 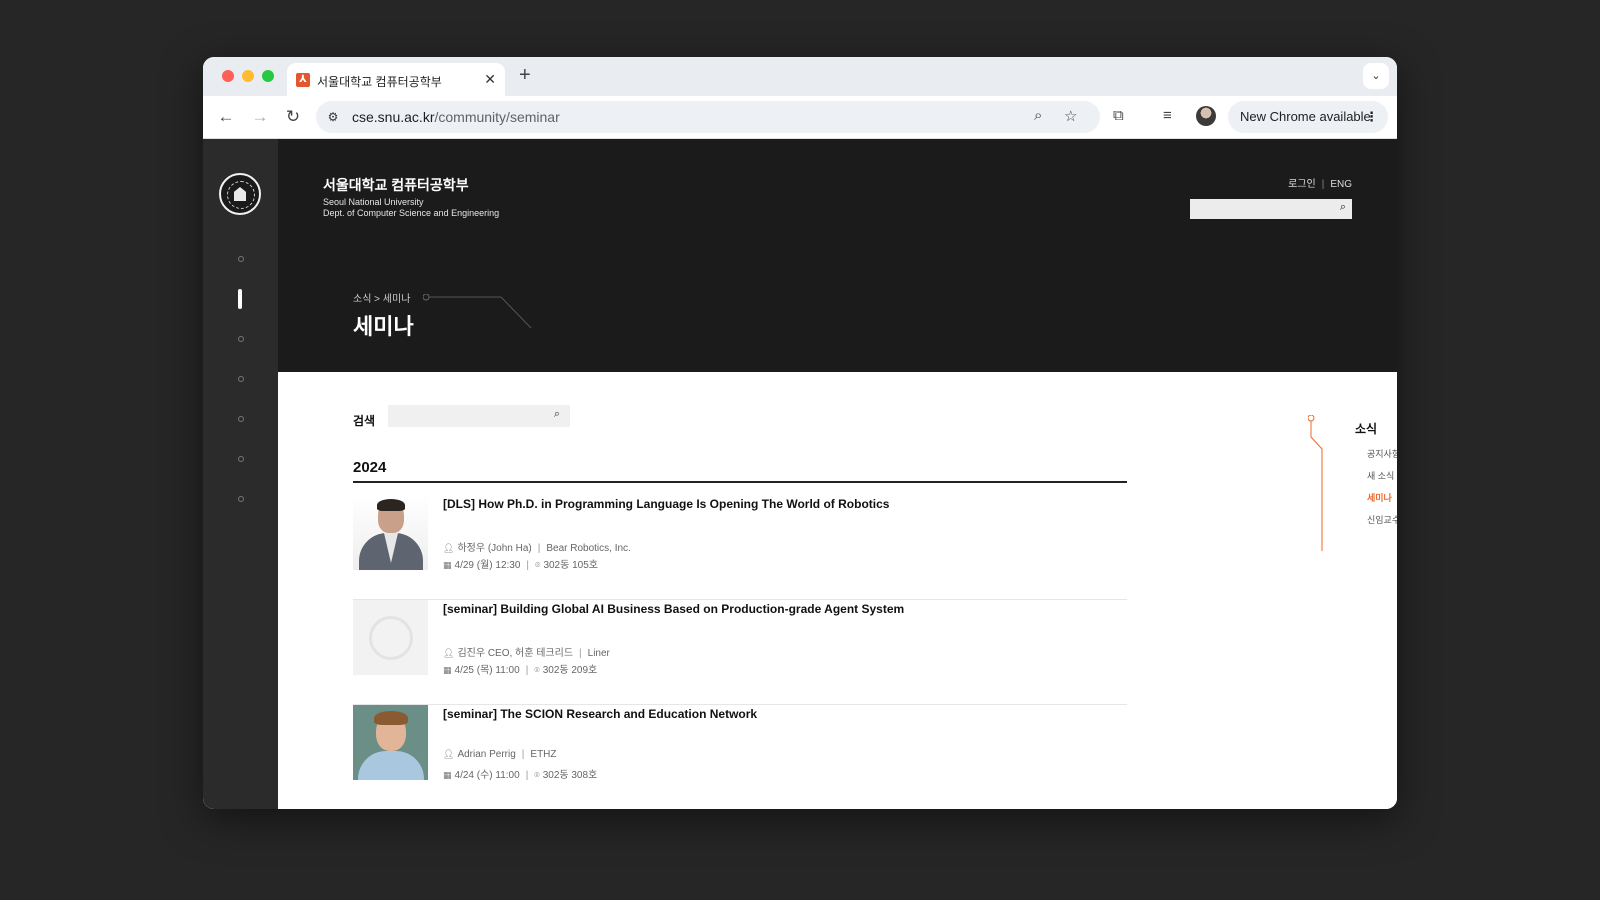 I want to click on brand-subtitle-university: Seoul National University, so click(x=373, y=202).